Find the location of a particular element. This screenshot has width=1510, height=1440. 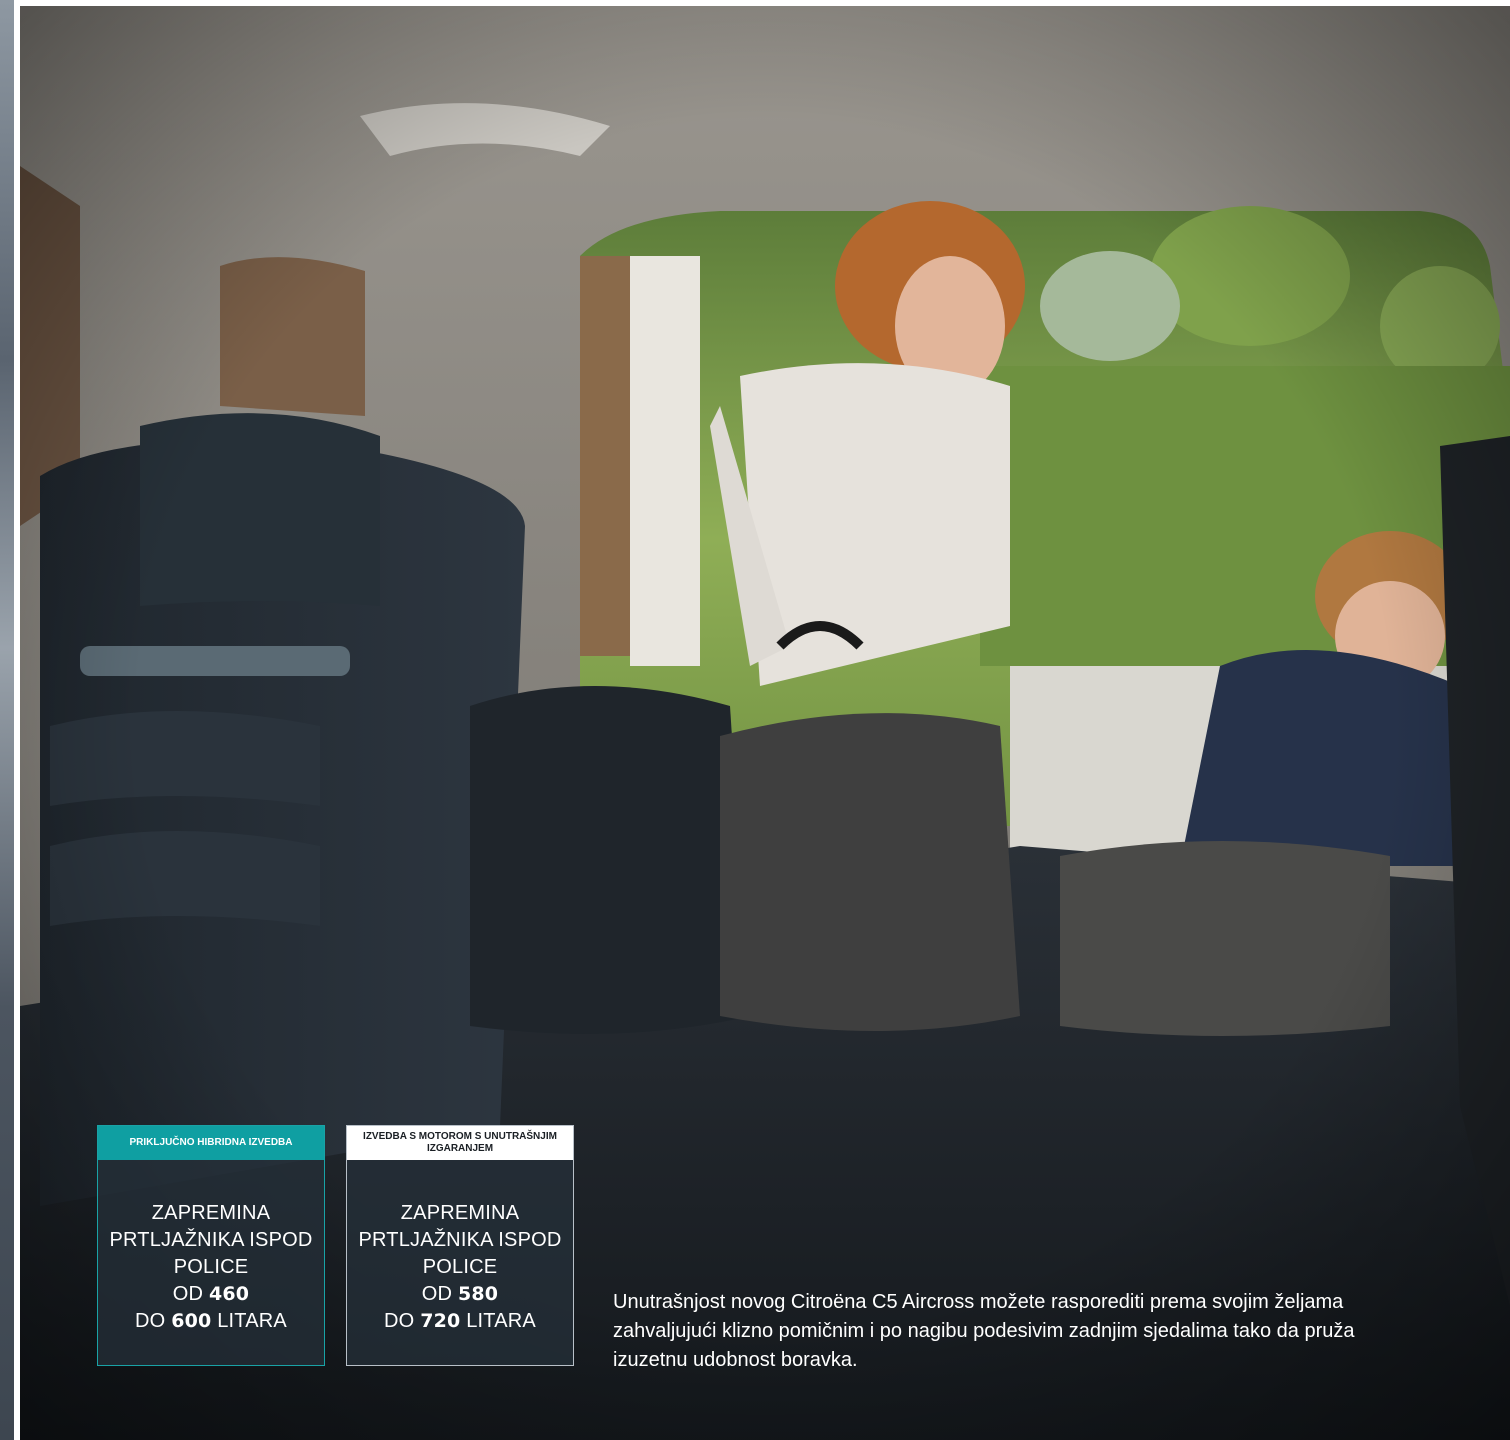

hybrid-from-label: OD is located at coordinates (188, 1294).